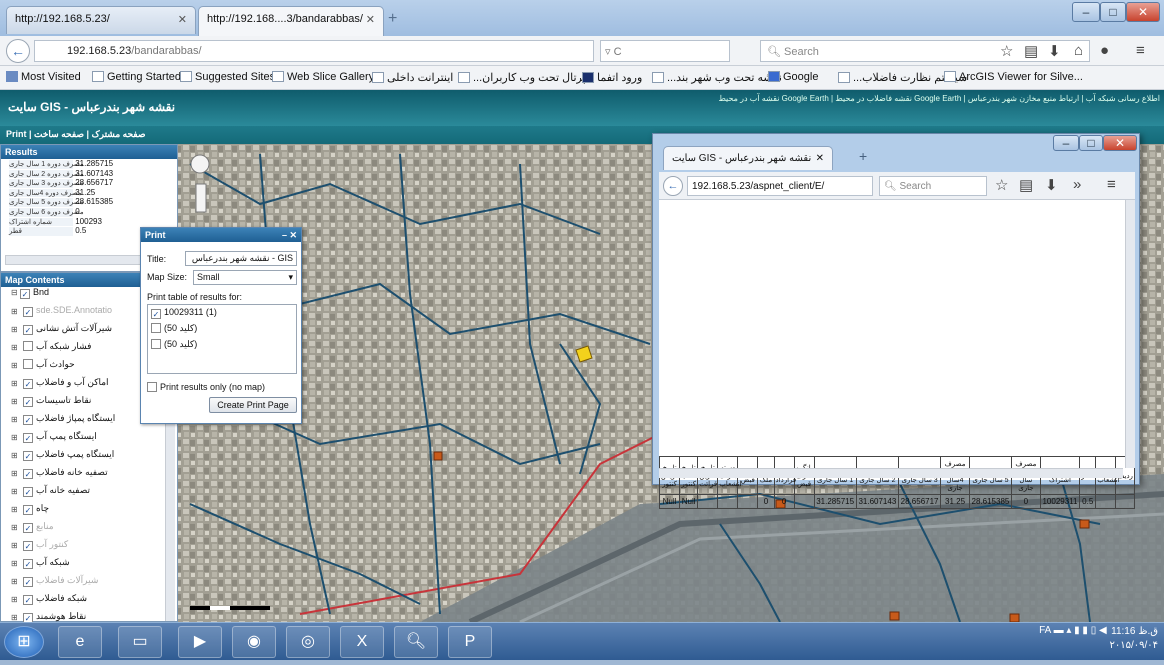 The height and width of the screenshot is (665, 1164). Describe the element at coordinates (416, 642) in the screenshot. I see `search-app-icon: 🔍︎` at that location.